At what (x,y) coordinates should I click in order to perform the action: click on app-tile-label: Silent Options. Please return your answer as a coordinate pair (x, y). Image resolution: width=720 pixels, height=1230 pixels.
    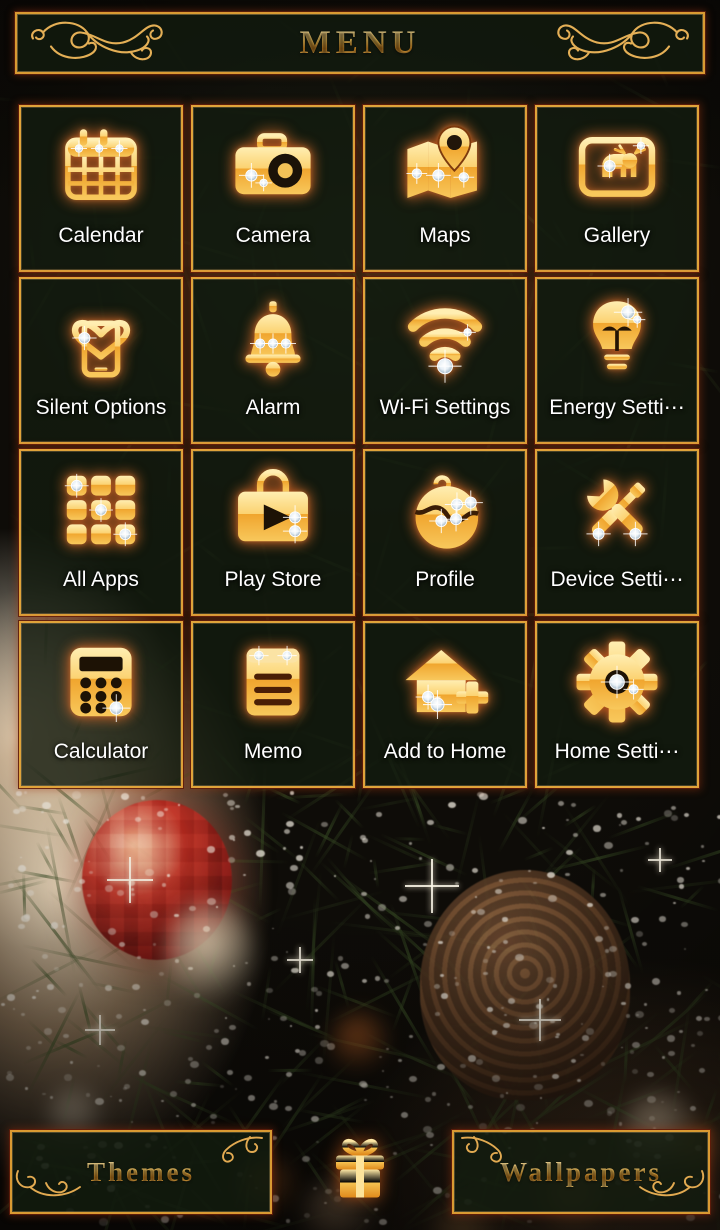
    Looking at the image, I should click on (101, 407).